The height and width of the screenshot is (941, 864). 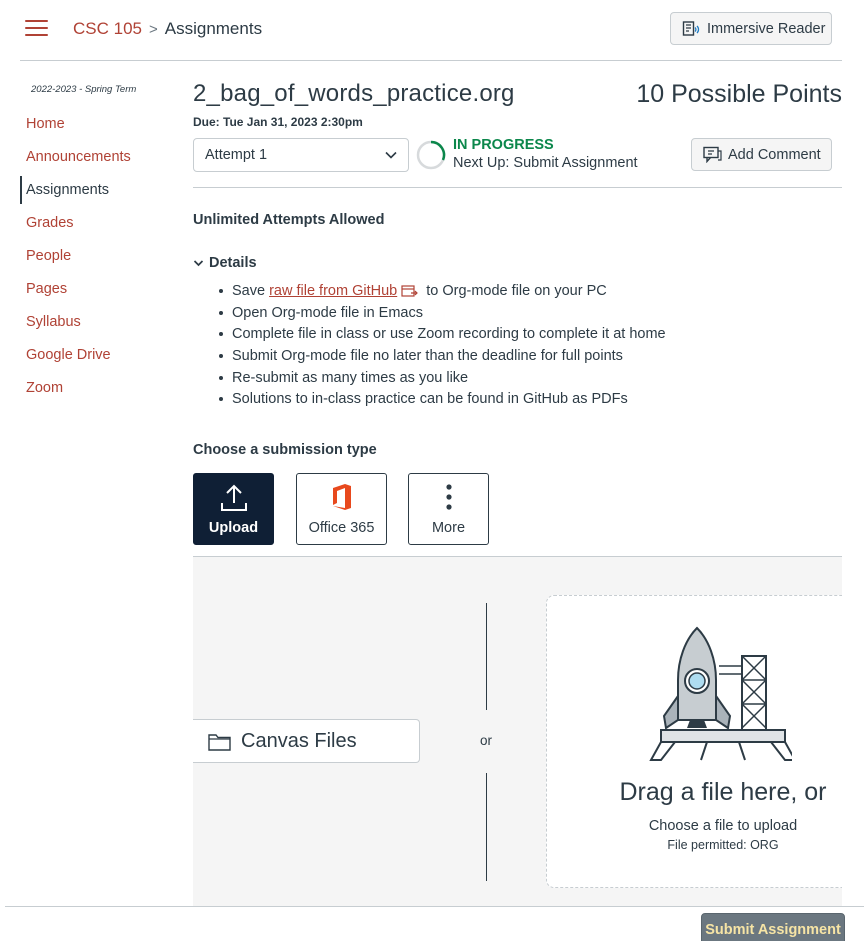 I want to click on sidebar-item-syllabus: Syllabus, so click(x=95, y=324).